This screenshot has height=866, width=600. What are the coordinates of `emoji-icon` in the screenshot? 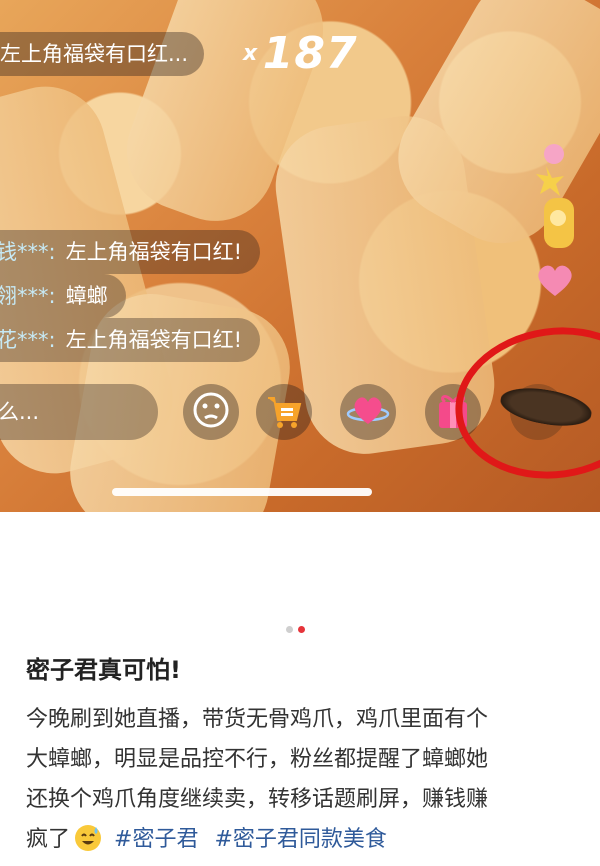 It's located at (211, 412).